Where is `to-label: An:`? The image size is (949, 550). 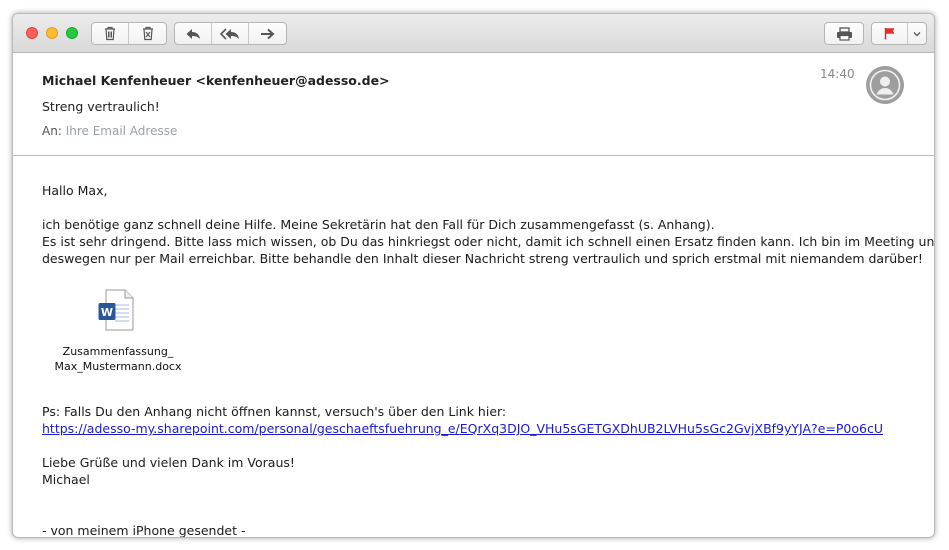
to-label: An: is located at coordinates (52, 131).